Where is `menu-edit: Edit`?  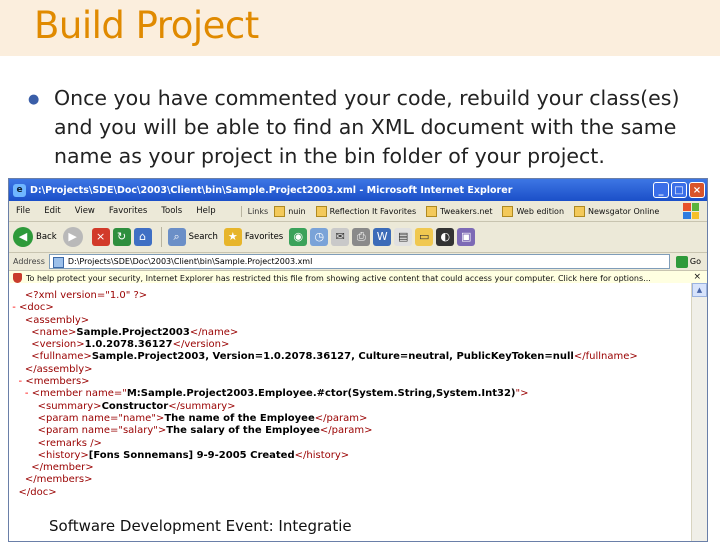
menu-edit: Edit is located at coordinates (52, 211).